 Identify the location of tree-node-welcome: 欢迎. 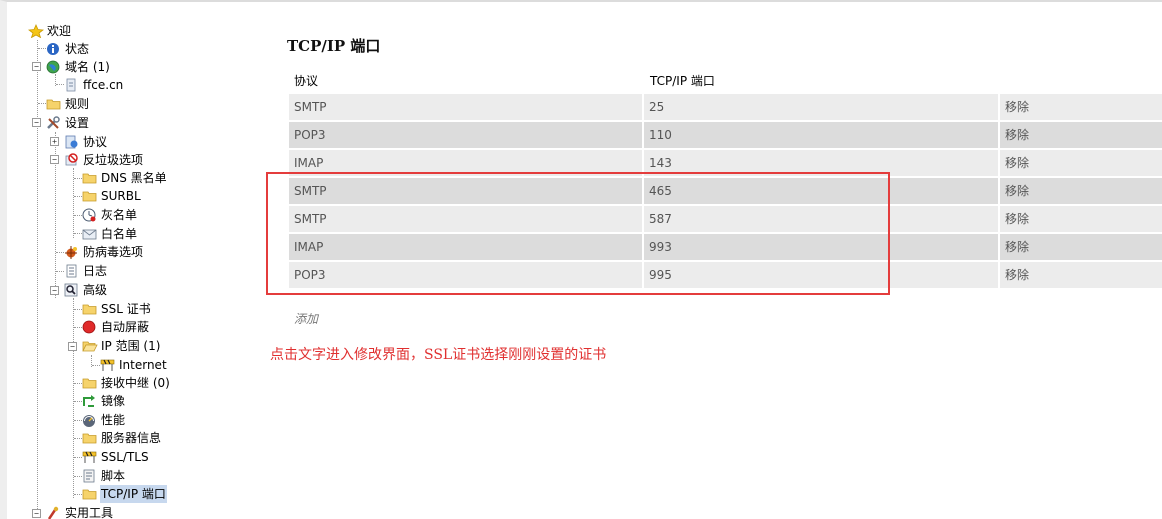
(50, 31).